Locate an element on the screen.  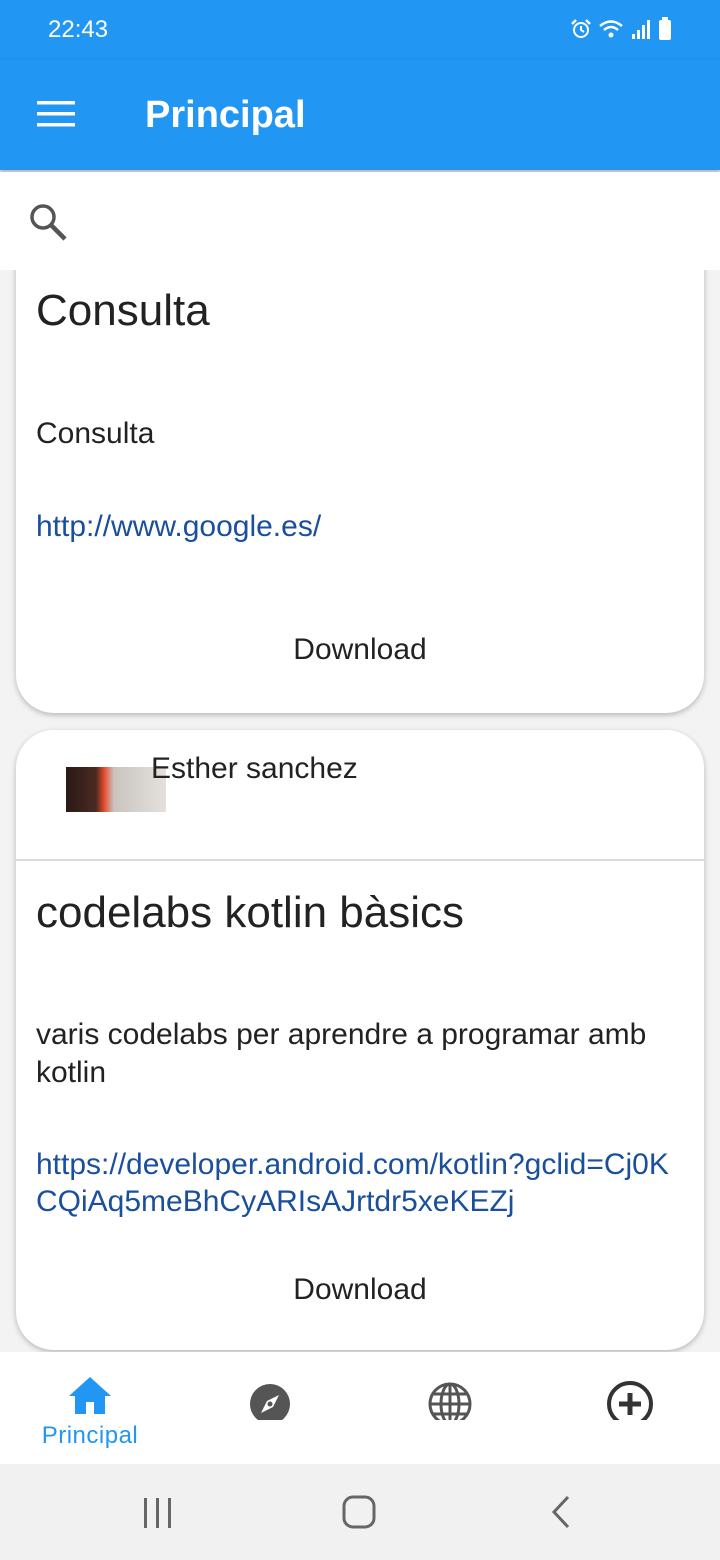
system-navigation-bar is located at coordinates (360, 1512).